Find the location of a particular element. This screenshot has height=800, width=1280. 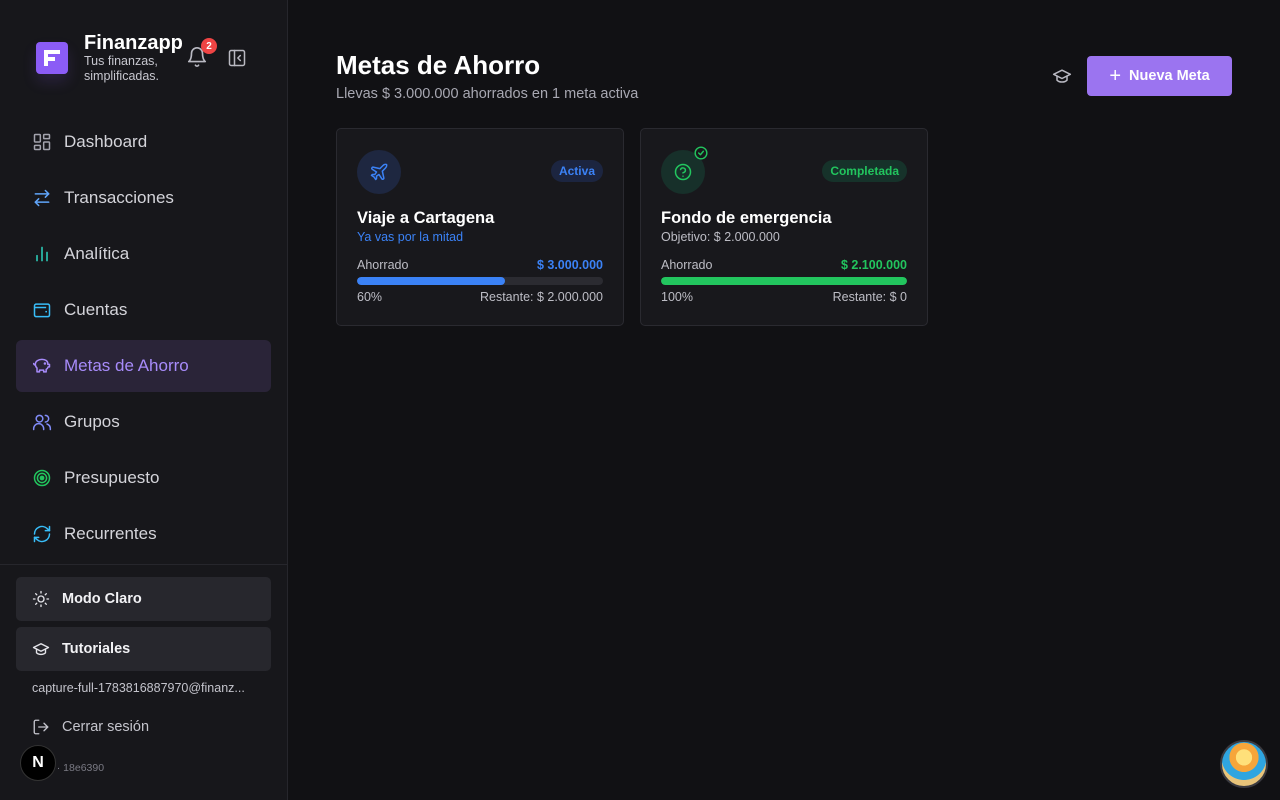

sidebar-item-label: Transacciones is located at coordinates (119, 197).